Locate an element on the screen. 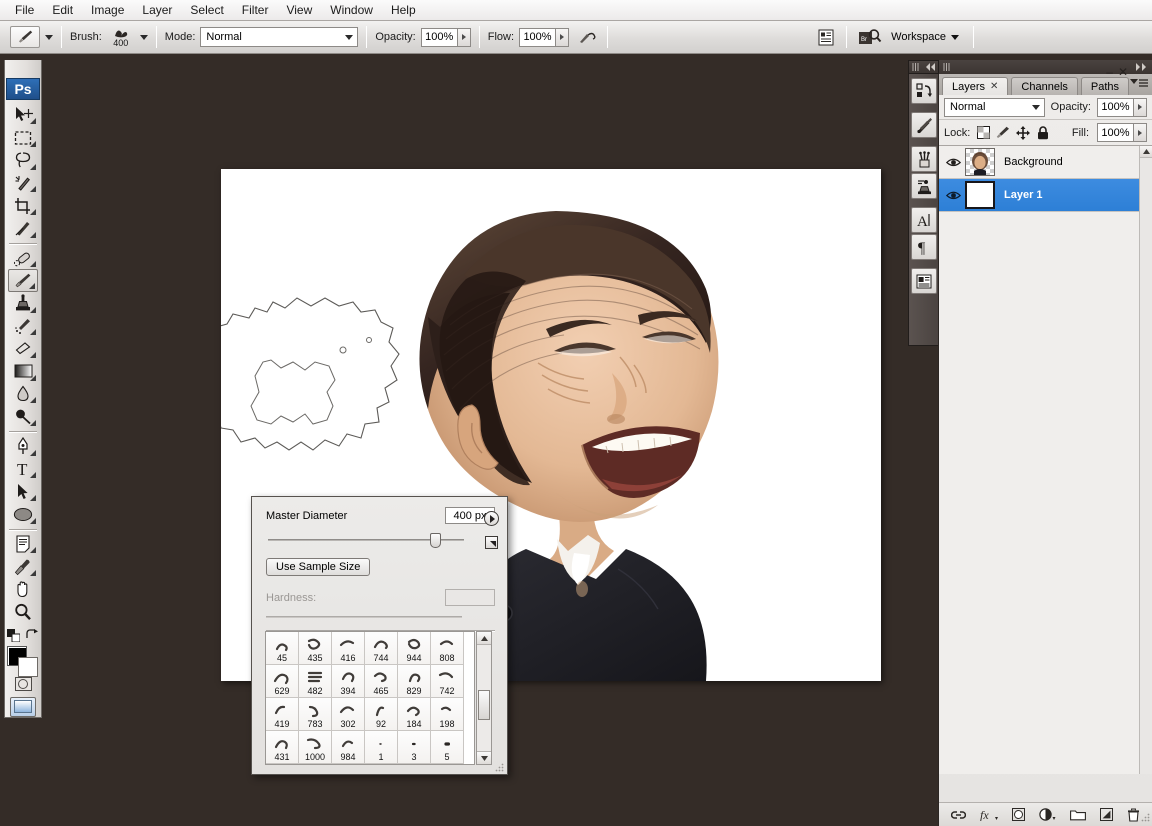  pen-tool is located at coordinates (23, 446).